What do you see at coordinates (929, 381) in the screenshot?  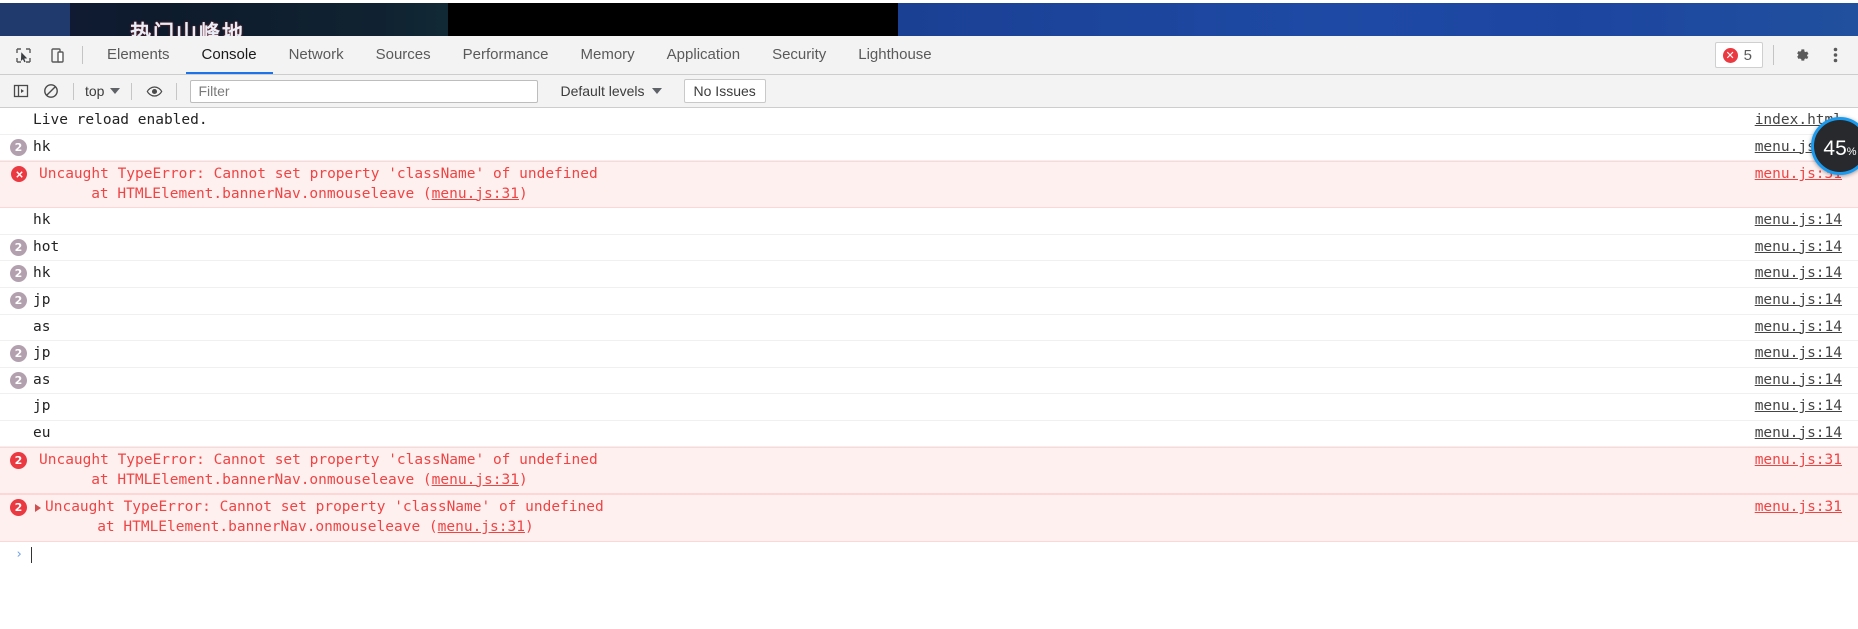 I see `console-row: 2 as menu.js:14` at bounding box center [929, 381].